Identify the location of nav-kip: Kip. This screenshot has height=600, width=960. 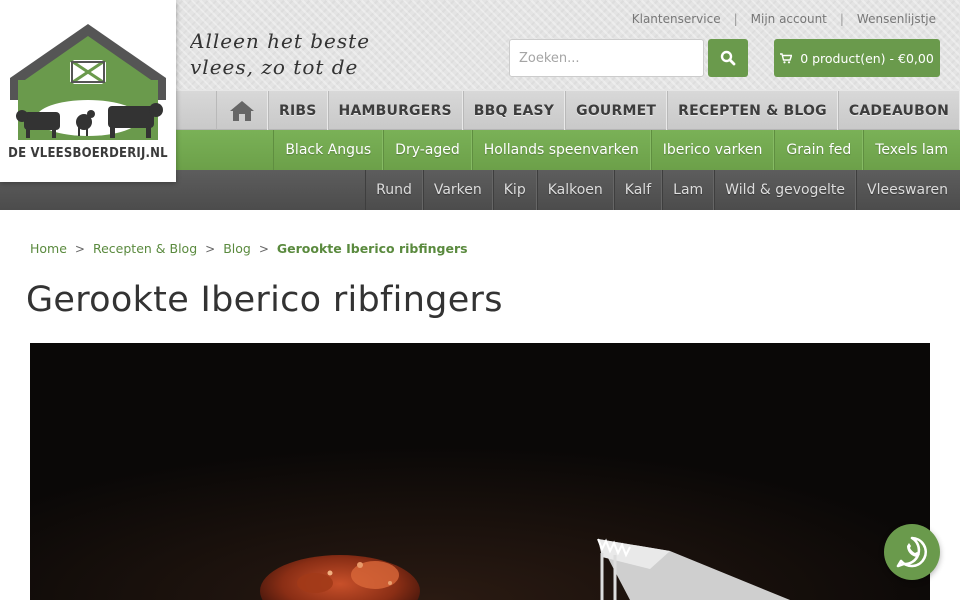
(514, 190).